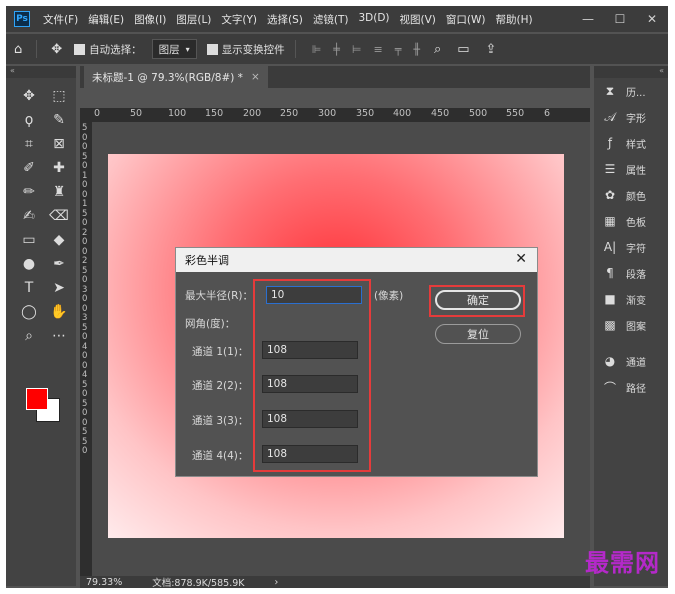 This screenshot has height=594, width=675. Describe the element at coordinates (150, 19) in the screenshot. I see `menu-image: 图像(I)` at that location.